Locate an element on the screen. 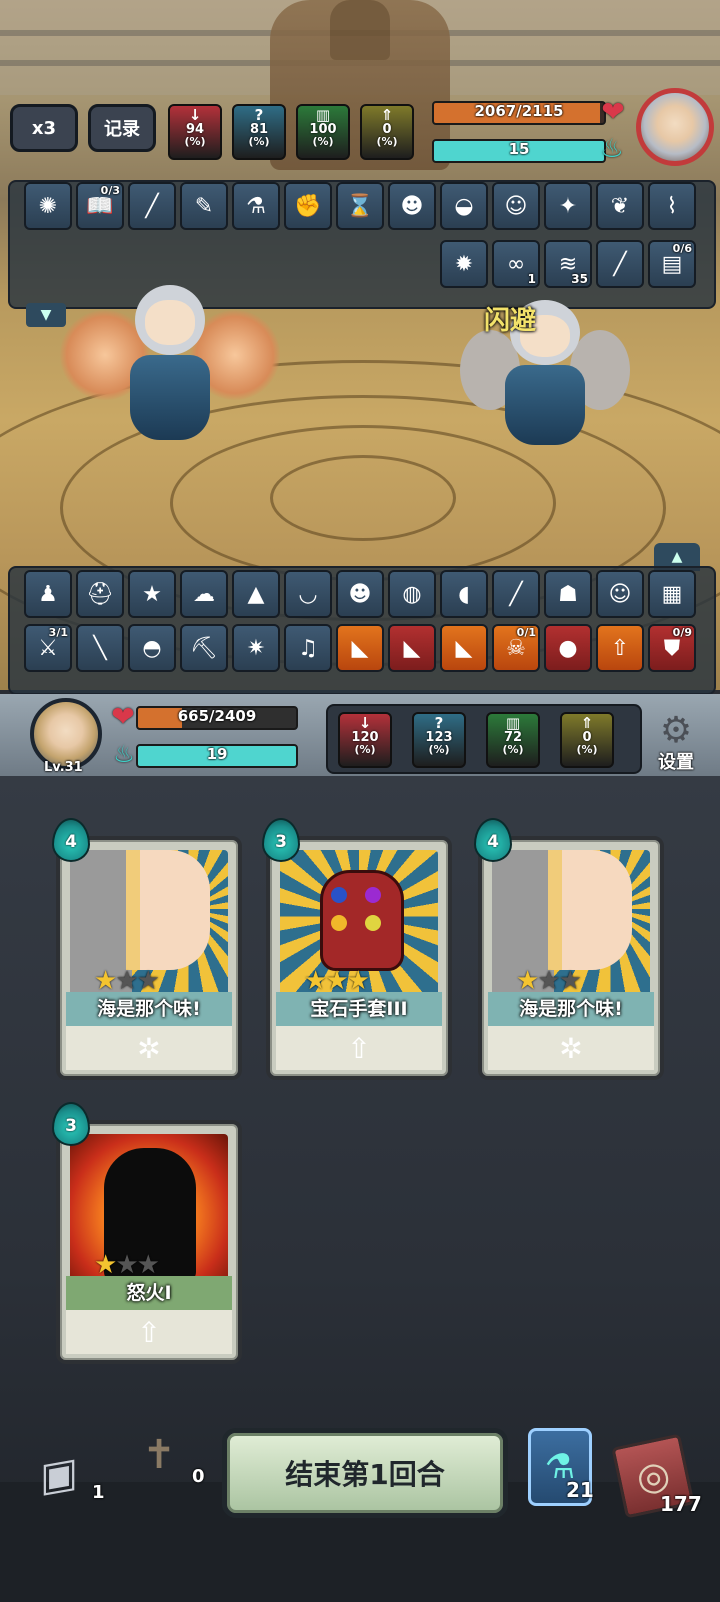 The image size is (720, 1602). leaf-relic: ❦ is located at coordinates (620, 206).